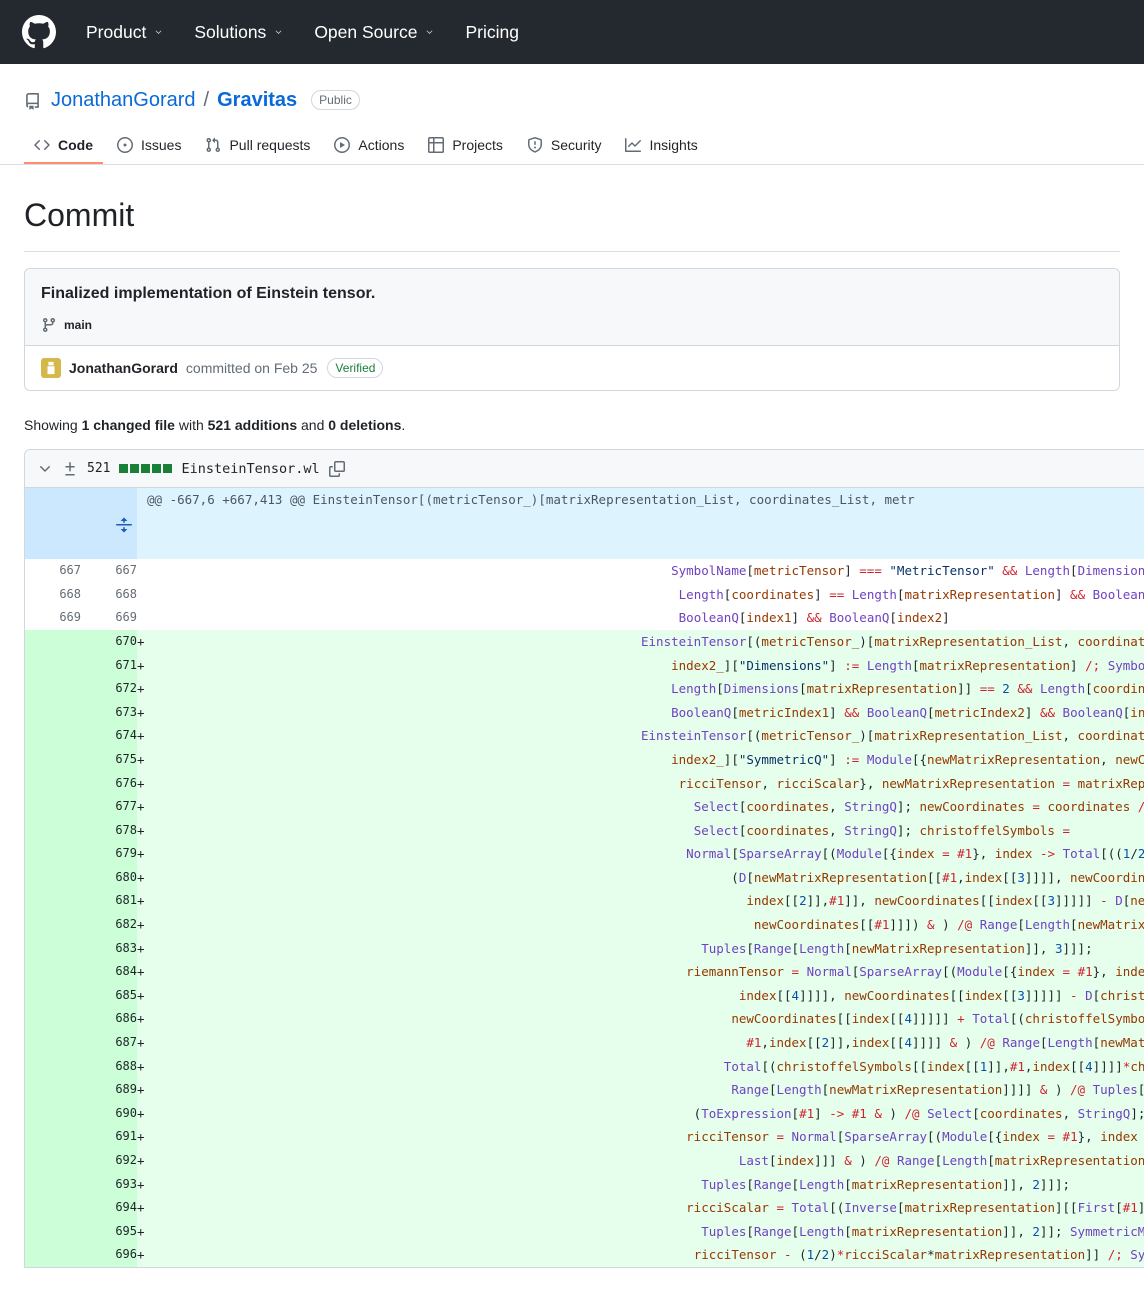 This screenshot has height=1294, width=1144. Describe the element at coordinates (109, 1090) in the screenshot. I see `diff-new-line-number: 689` at that location.